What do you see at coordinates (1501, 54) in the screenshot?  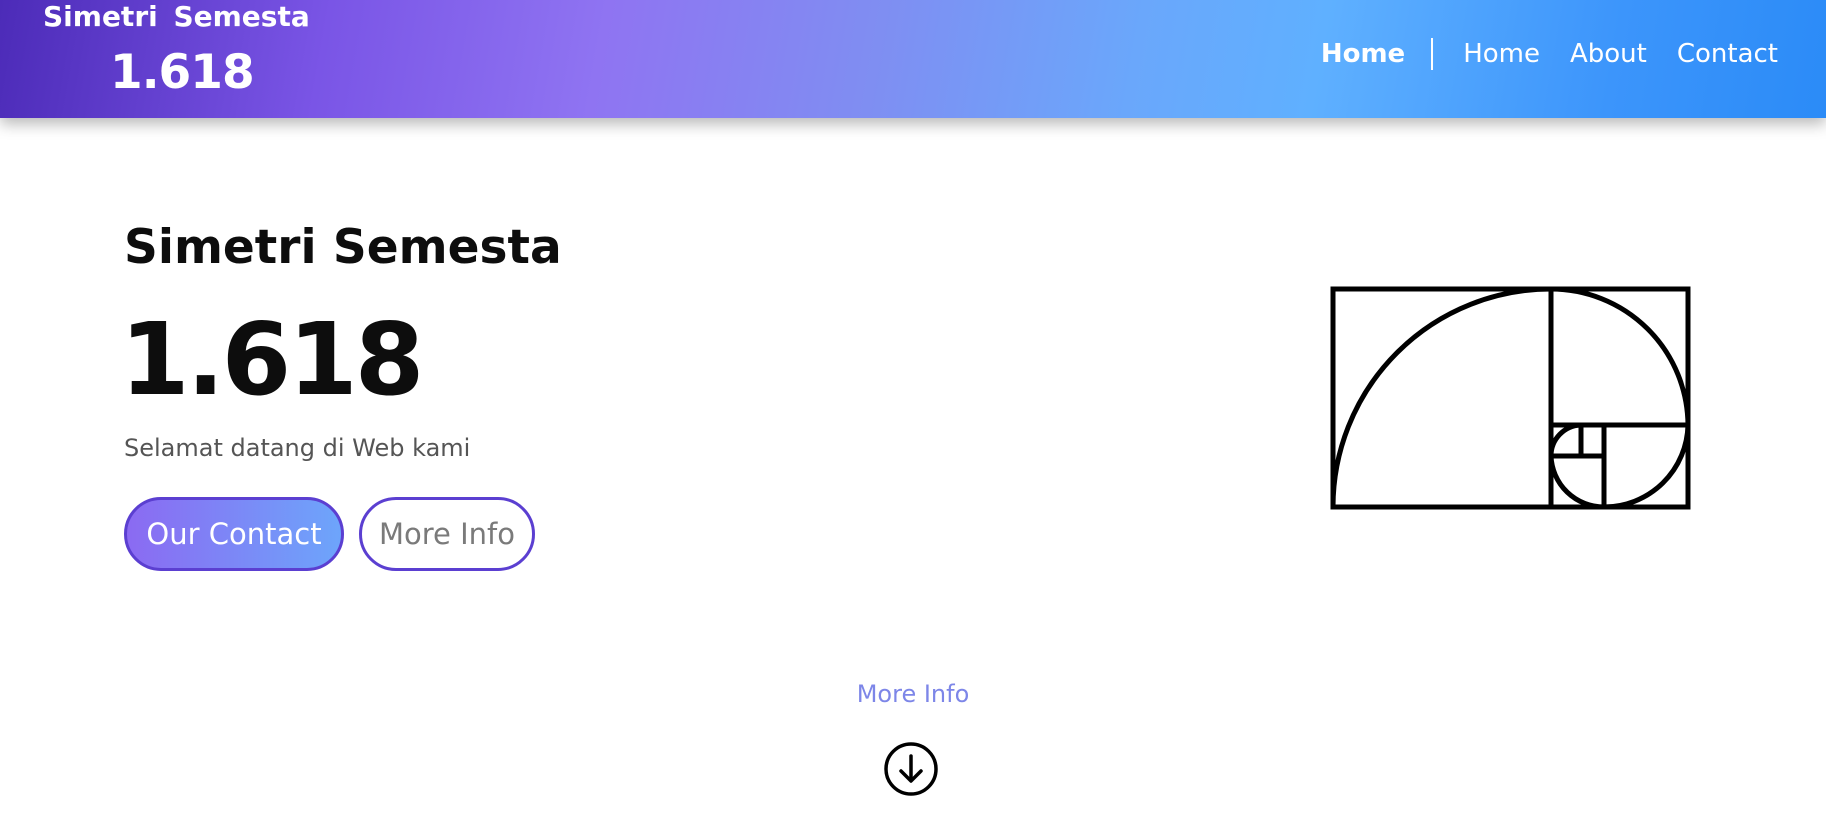 I see `nav-link-home: Home` at bounding box center [1501, 54].